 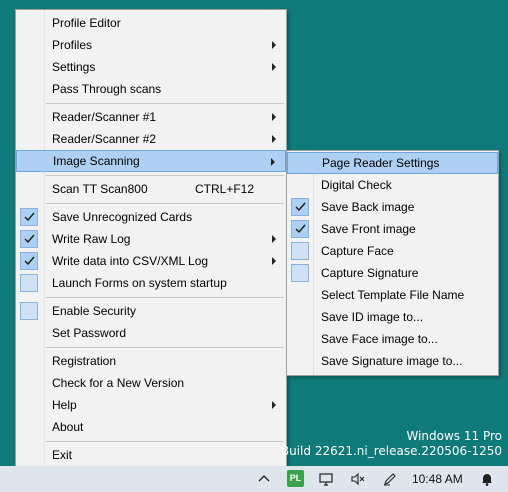 I want to click on menu-item-capture-face: Capture Face, so click(x=392, y=251).